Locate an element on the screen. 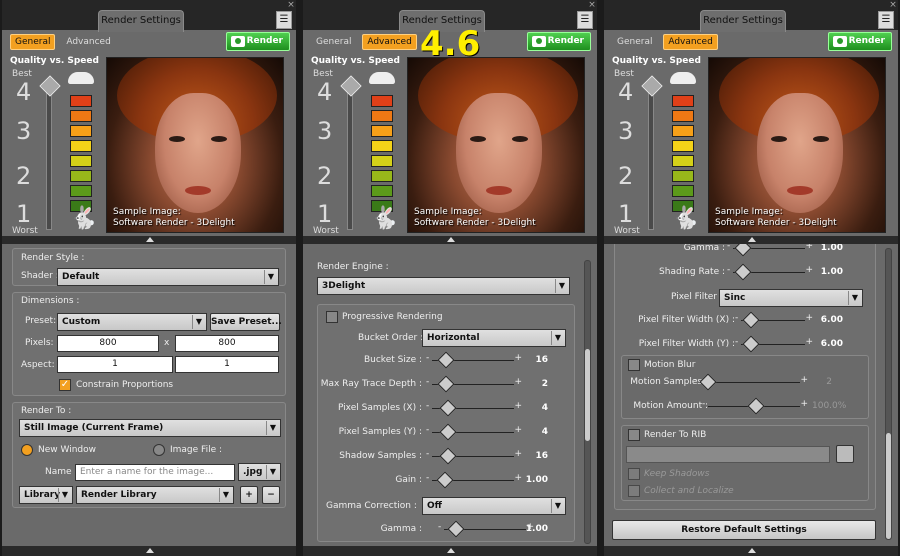  add-button: + is located at coordinates (249, 495).